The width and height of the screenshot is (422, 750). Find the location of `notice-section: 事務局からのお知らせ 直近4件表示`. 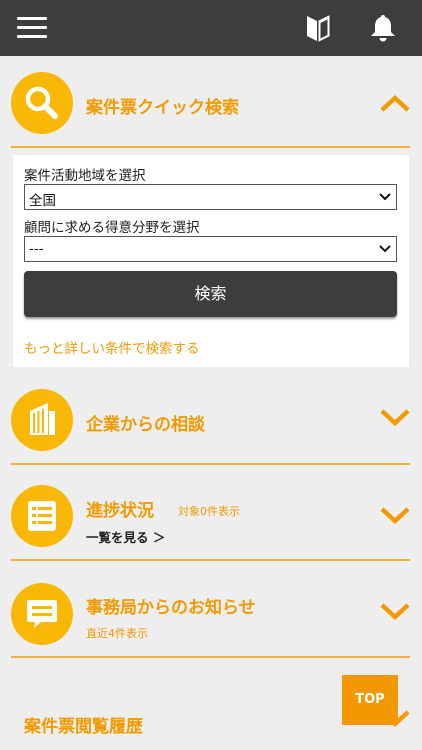

notice-section: 事務局からのお知らせ 直近4件表示 is located at coordinates (211, 609).